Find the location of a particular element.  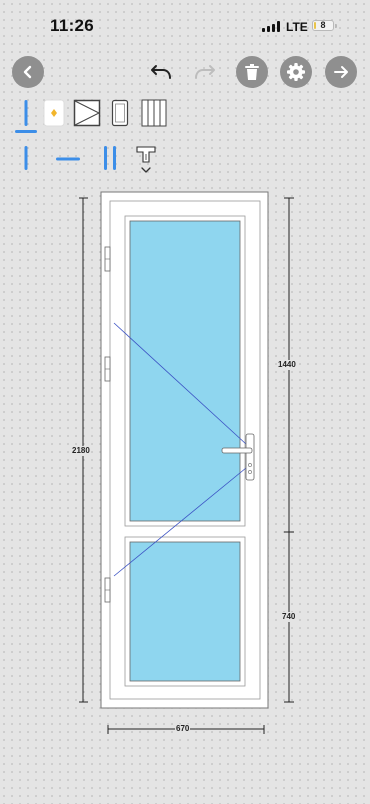

settings-button is located at coordinates (296, 72).